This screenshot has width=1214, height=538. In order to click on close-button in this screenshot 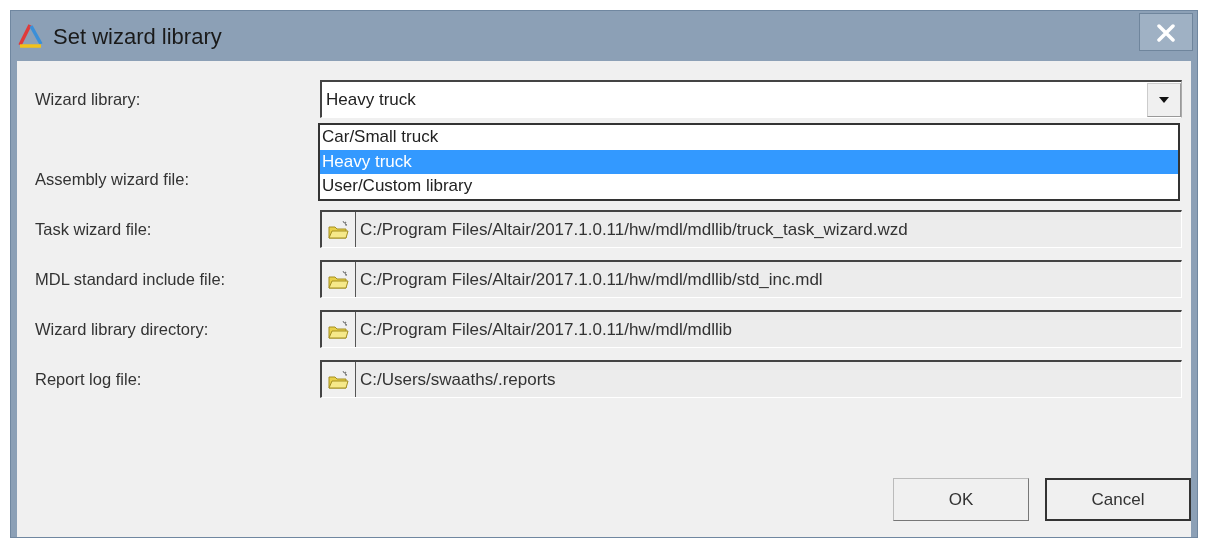, I will do `click(1166, 32)`.